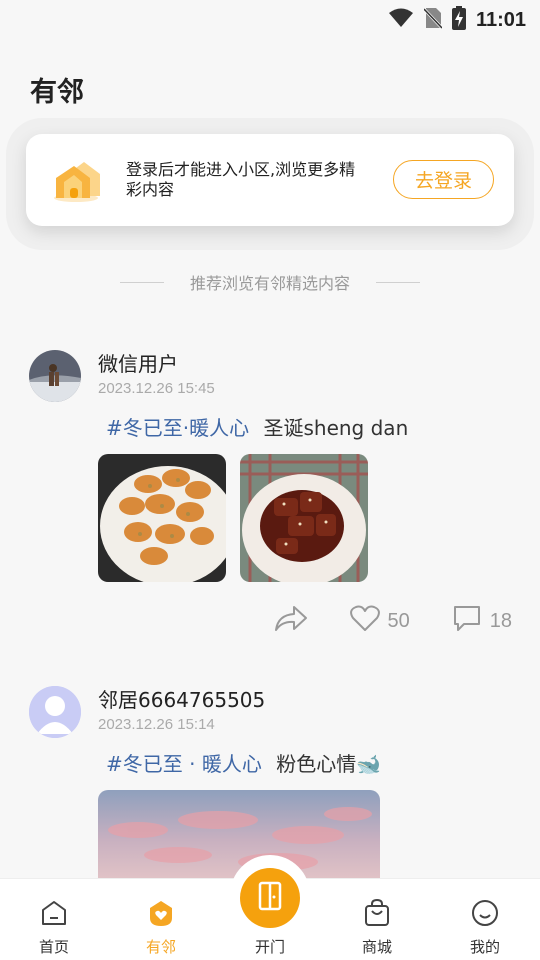 The height and width of the screenshot is (960, 540). I want to click on nav-label-neighbor: 有邻, so click(160, 947).